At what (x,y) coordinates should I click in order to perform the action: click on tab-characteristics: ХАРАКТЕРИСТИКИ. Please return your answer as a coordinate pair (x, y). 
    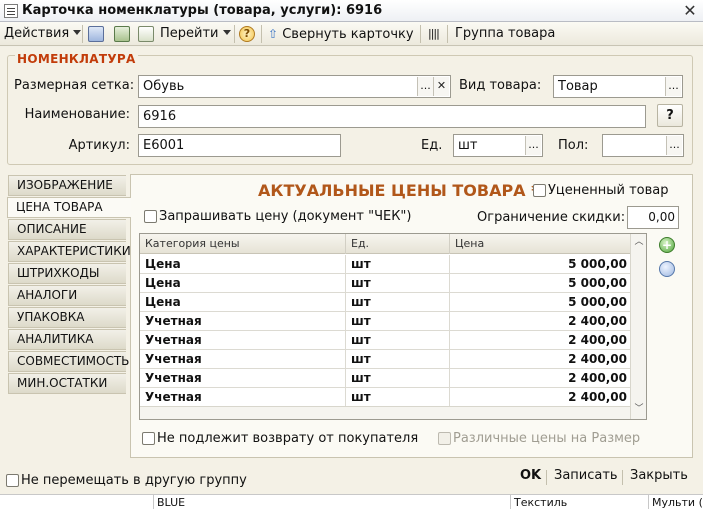
    Looking at the image, I should click on (69, 251).